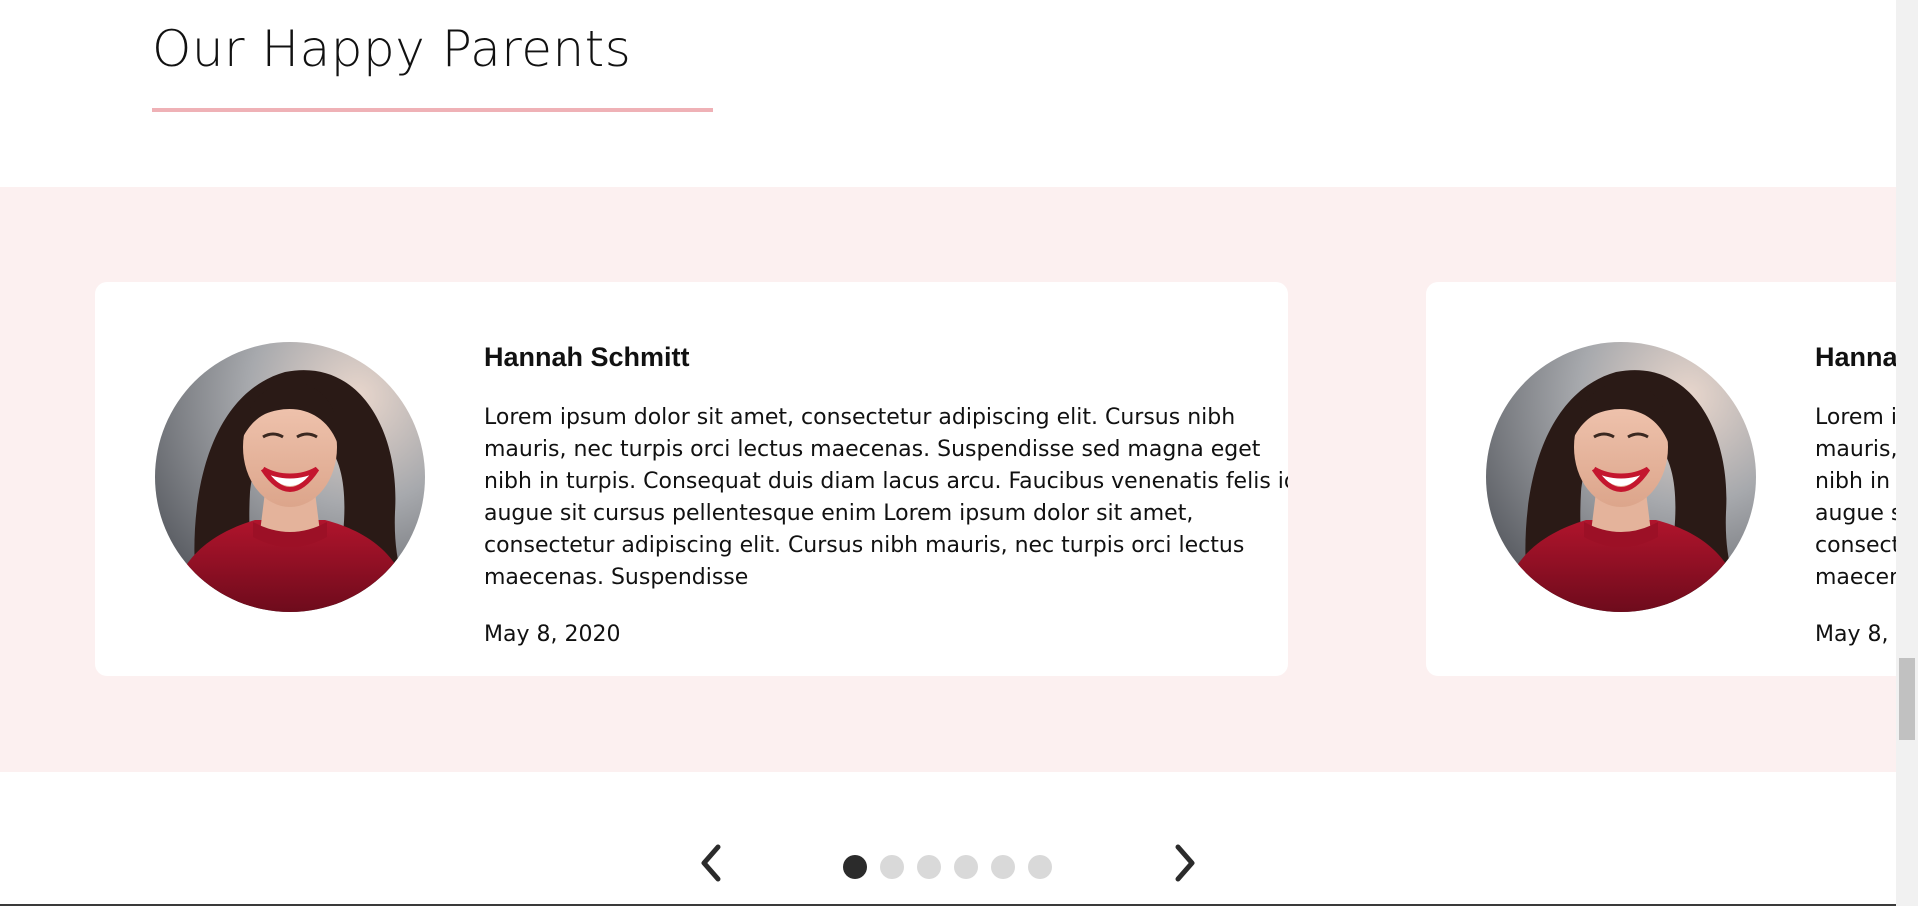 Image resolution: width=1918 pixels, height=906 pixels. Describe the element at coordinates (1907, 699) in the screenshot. I see `scrollbar-thumb` at that location.